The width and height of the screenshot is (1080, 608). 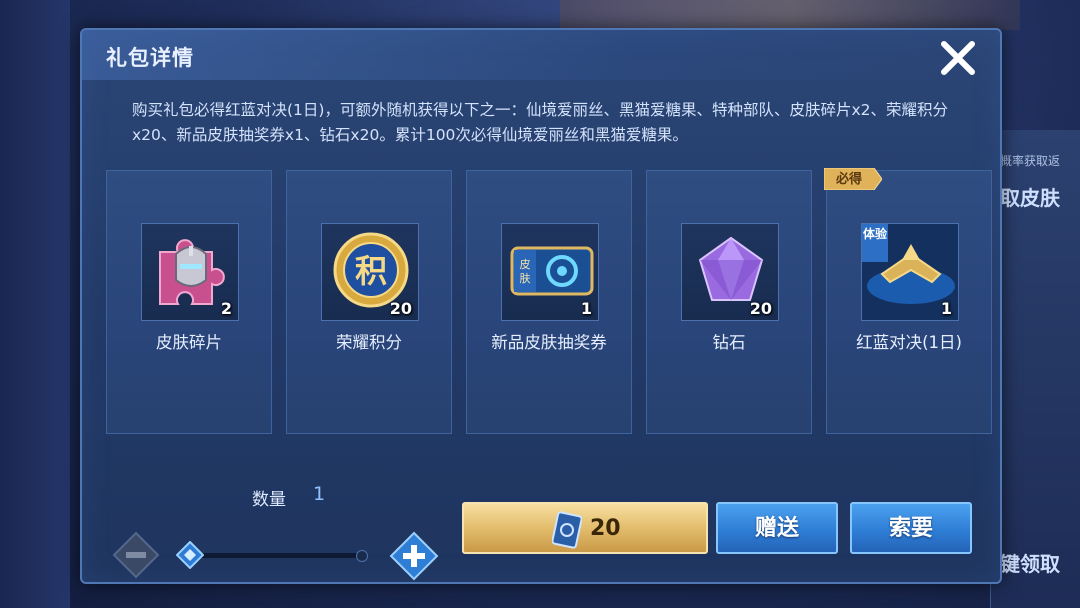 I want to click on reward-item-skin-lottery-ticket: 皮 肤 1 新品皮肤抽奖券, so click(x=549, y=302).